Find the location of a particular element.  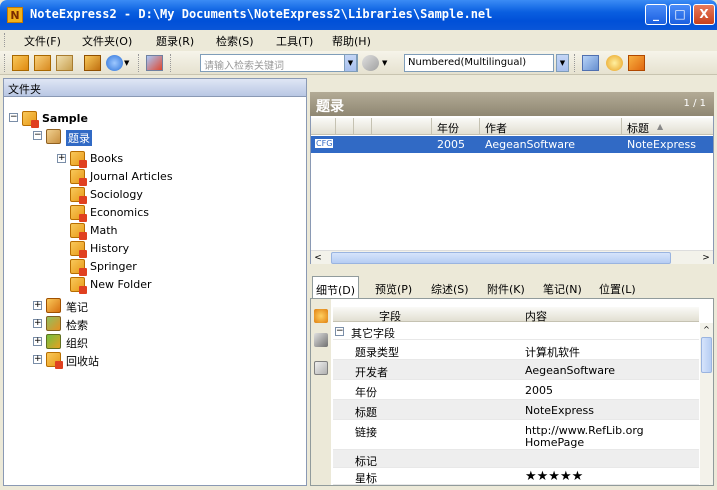

menu-folder: 文件夹(O) is located at coordinates (107, 41).